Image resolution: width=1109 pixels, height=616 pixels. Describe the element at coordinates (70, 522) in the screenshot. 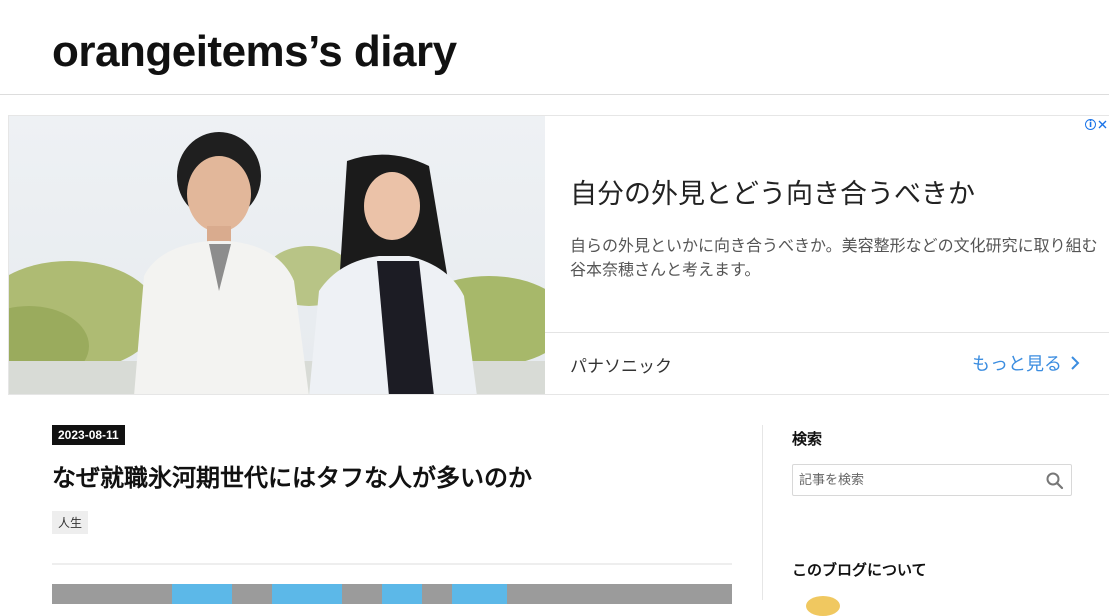

I see `category-tag: 人生` at that location.